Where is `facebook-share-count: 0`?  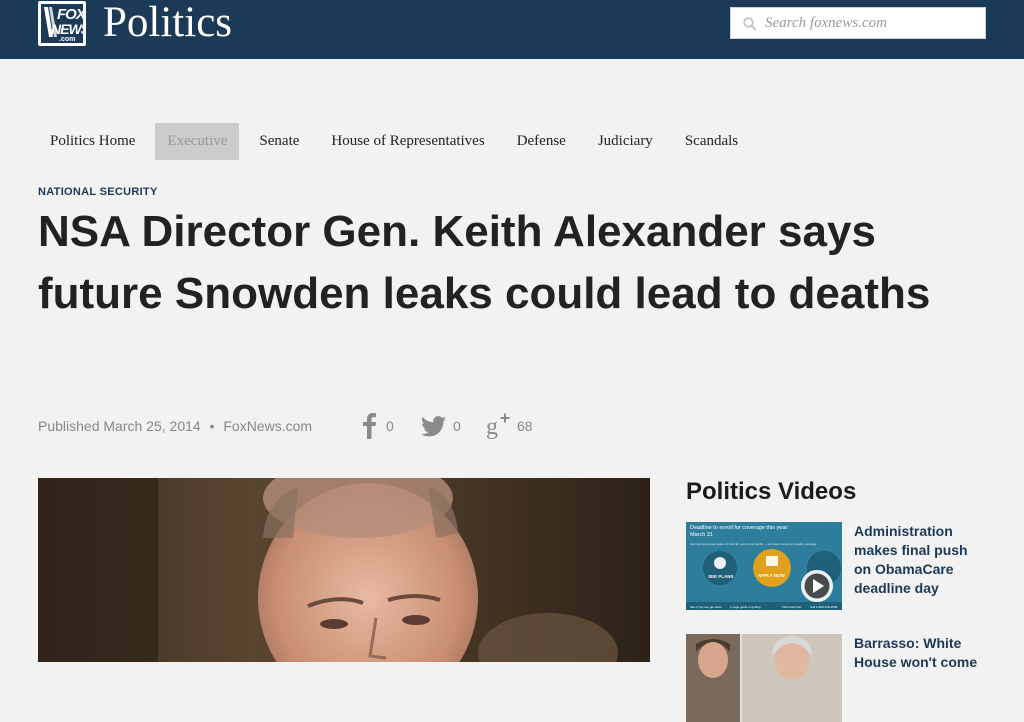 facebook-share-count: 0 is located at coordinates (390, 426).